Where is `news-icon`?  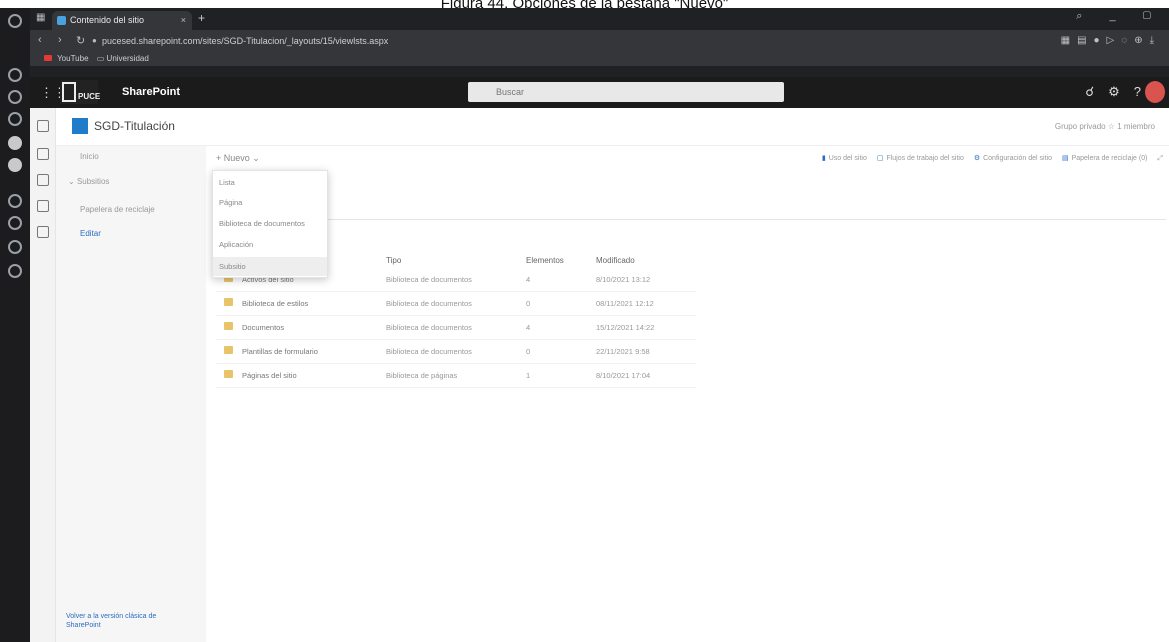
news-icon is located at coordinates (43, 180).